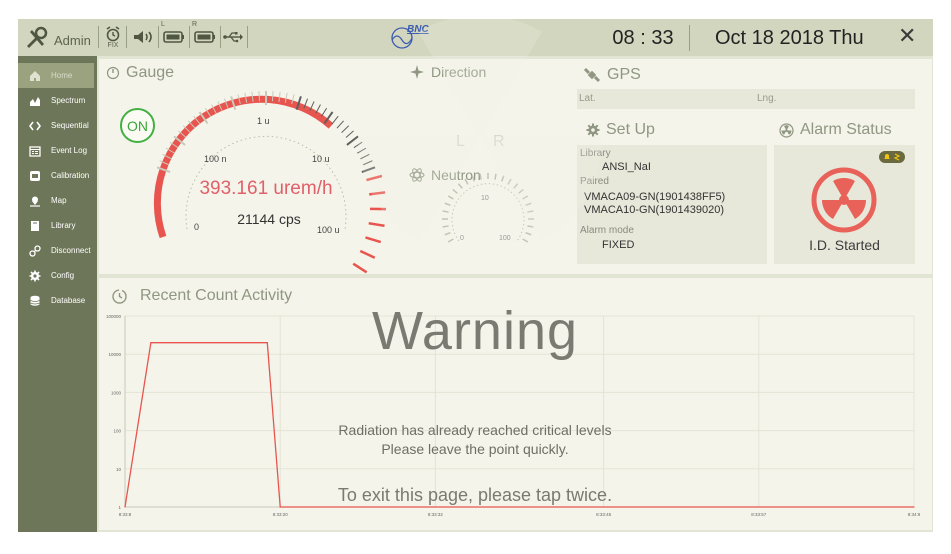 The height and width of the screenshot is (554, 951). Describe the element at coordinates (125, 514) in the screenshot. I see `x-tick-label: 8:33:8` at that location.